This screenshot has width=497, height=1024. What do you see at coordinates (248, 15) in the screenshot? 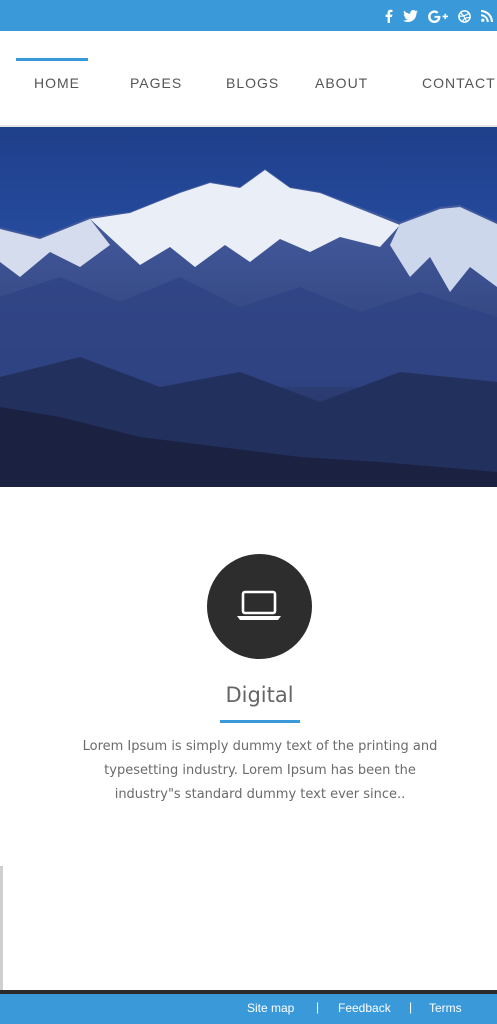
I see `top-bar` at bounding box center [248, 15].